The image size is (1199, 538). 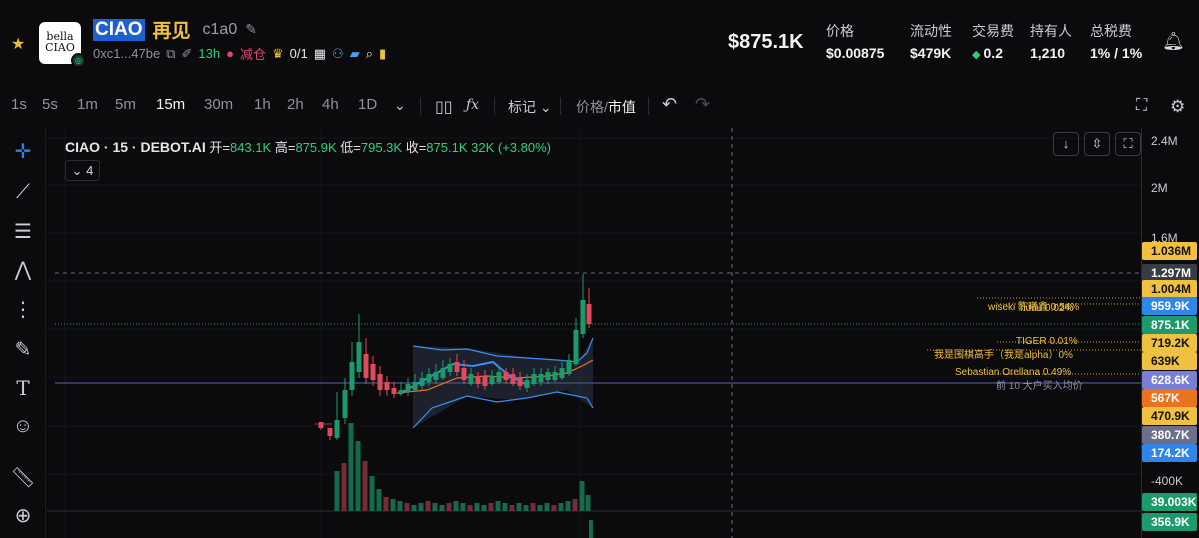 What do you see at coordinates (355, 54) in the screenshot?
I see `chat-icon: ▰` at bounding box center [355, 54].